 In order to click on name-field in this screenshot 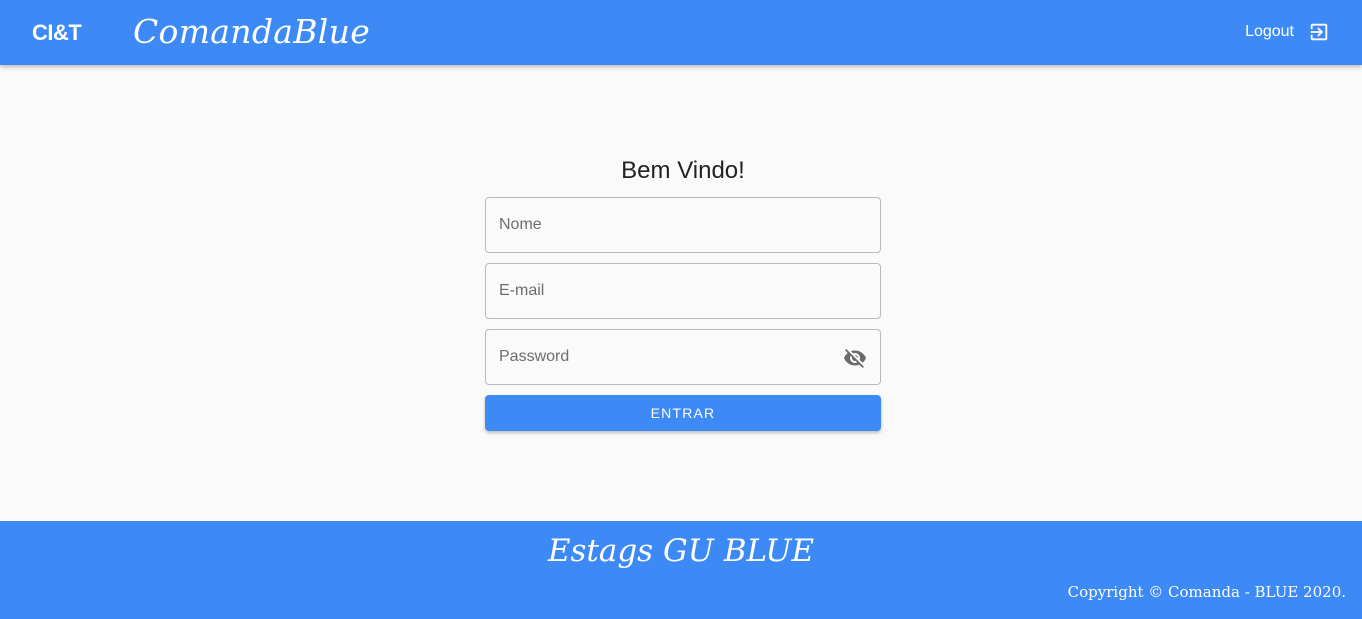, I will do `click(683, 225)`.